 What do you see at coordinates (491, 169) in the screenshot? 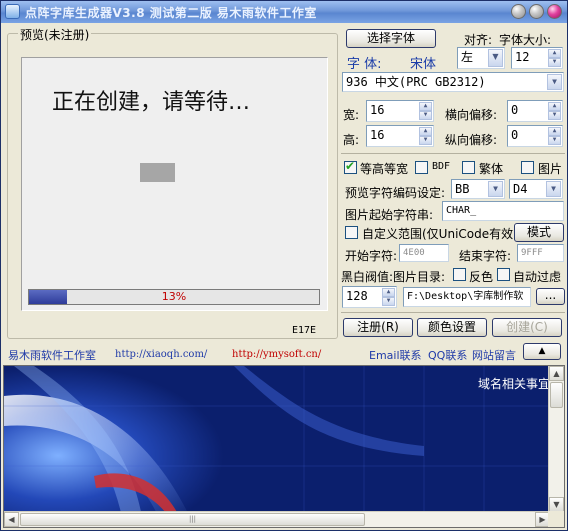
I see `traditional-label: 繁体` at bounding box center [491, 169].